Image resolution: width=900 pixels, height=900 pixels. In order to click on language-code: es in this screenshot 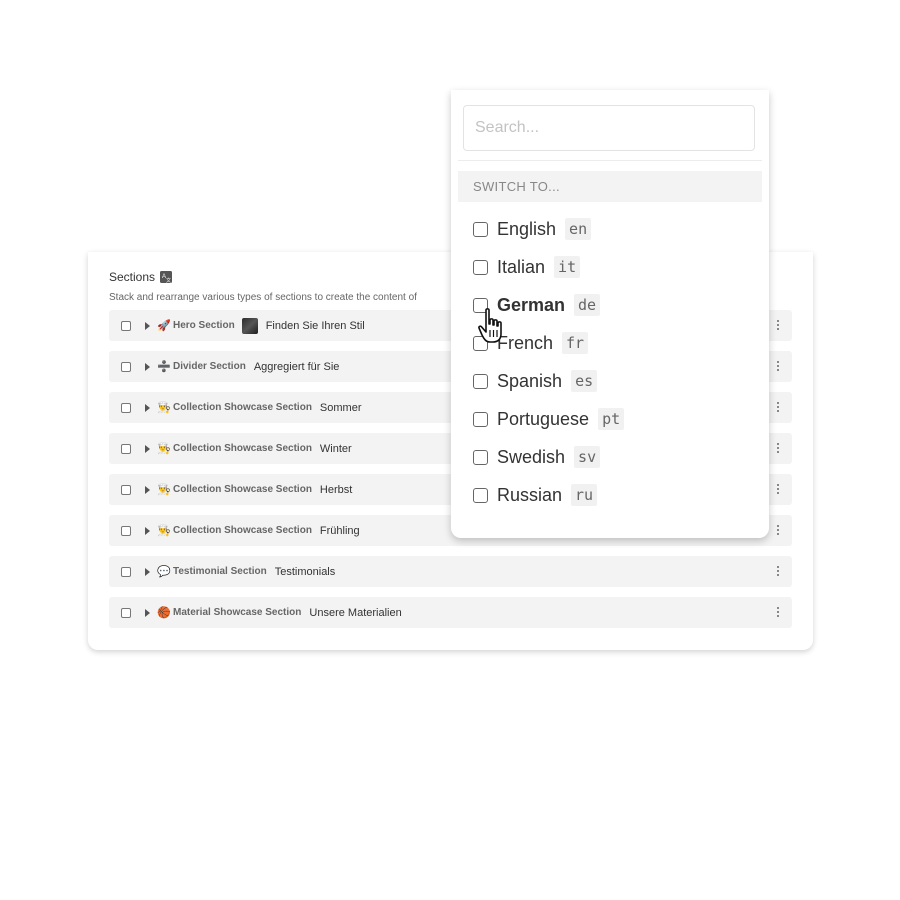, I will do `click(584, 381)`.